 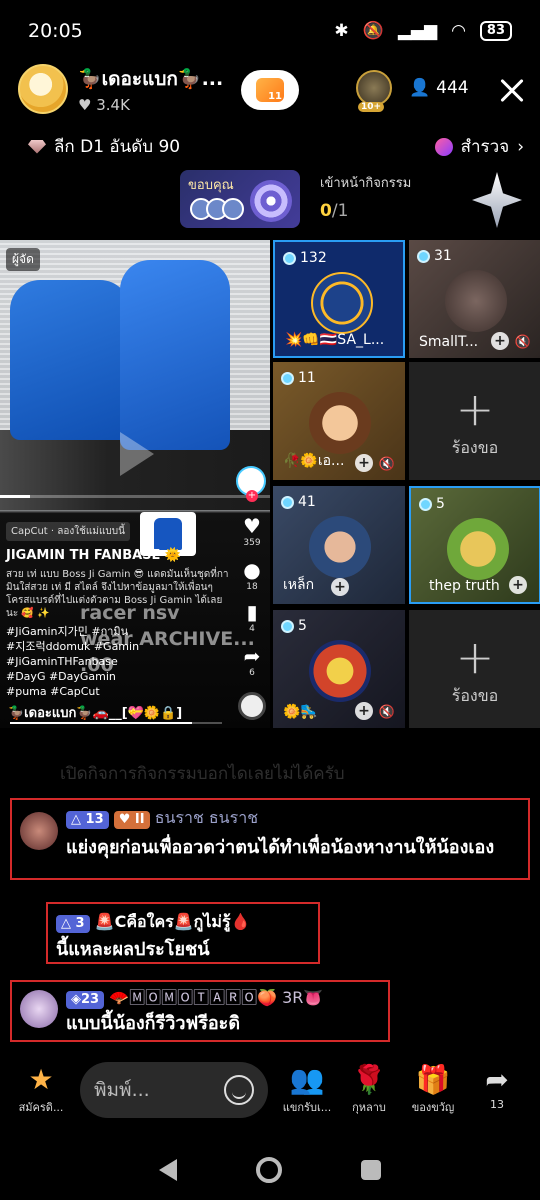 What do you see at coordinates (474, 421) in the screenshot?
I see `empty-seat-1: + ร้องขอ` at bounding box center [474, 421].